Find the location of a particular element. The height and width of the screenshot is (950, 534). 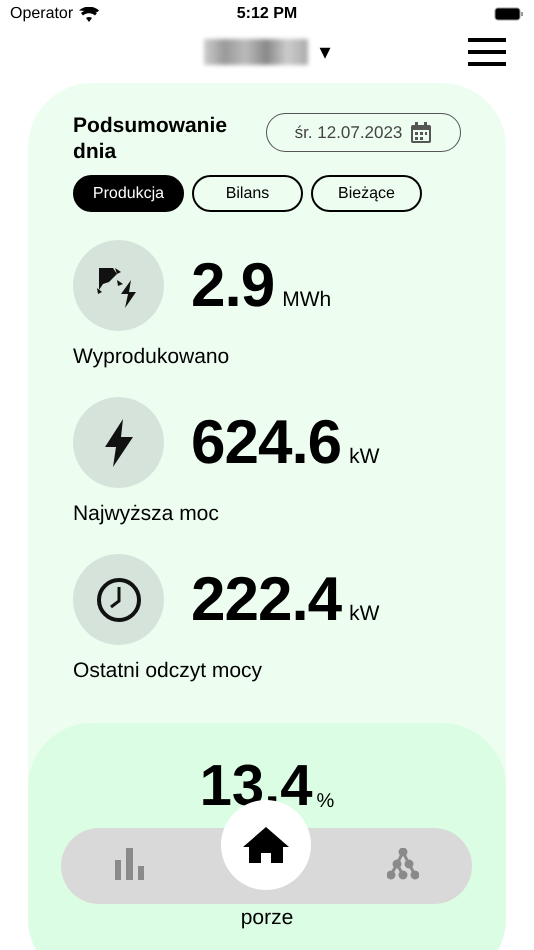

stat-value: 624.6 is located at coordinates (266, 442).